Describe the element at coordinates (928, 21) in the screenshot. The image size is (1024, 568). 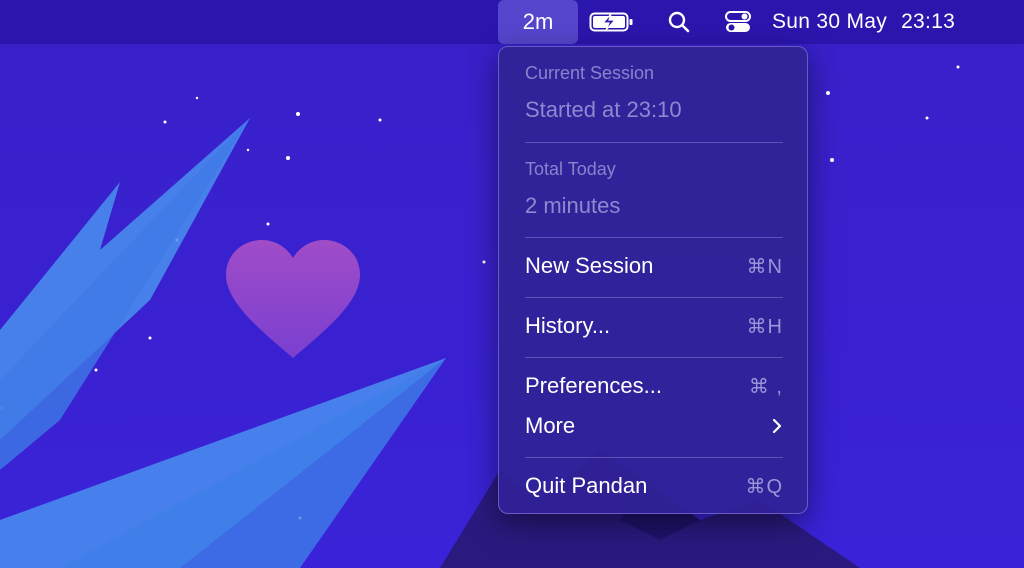
I see `clock-time: 23:13` at that location.